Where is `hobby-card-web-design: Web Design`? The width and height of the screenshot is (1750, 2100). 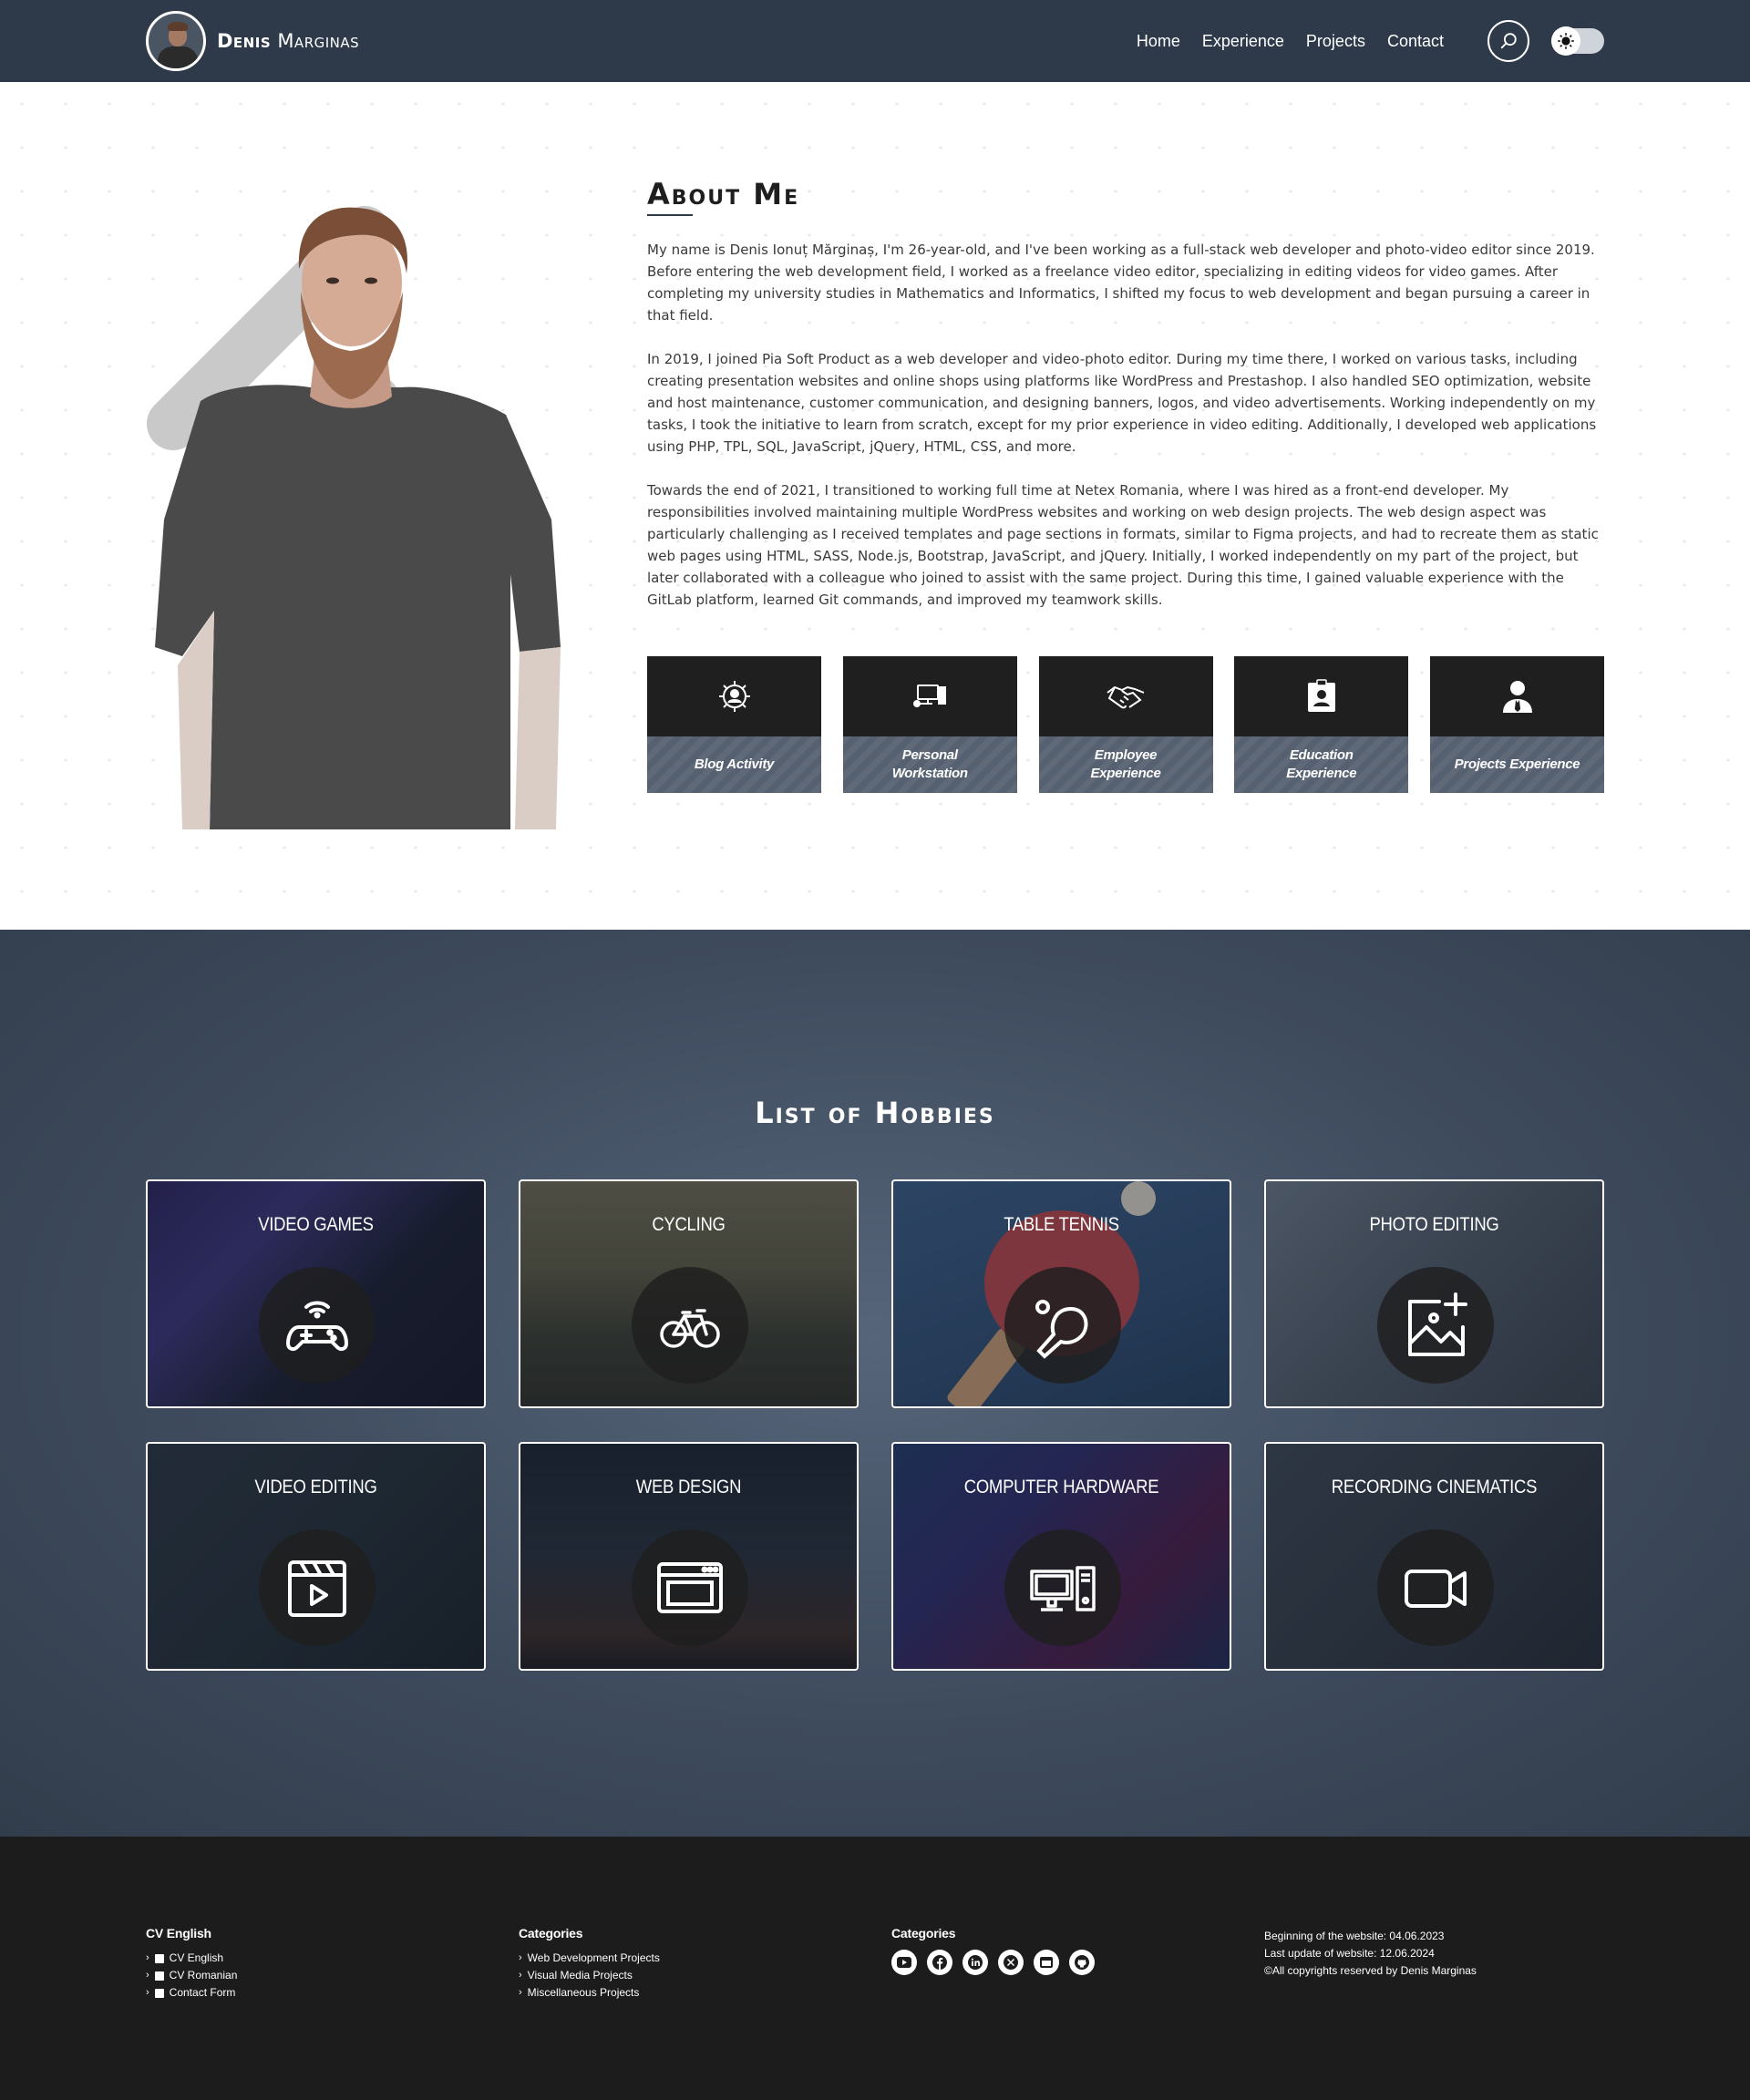 hobby-card-web-design: Web Design is located at coordinates (689, 1557).